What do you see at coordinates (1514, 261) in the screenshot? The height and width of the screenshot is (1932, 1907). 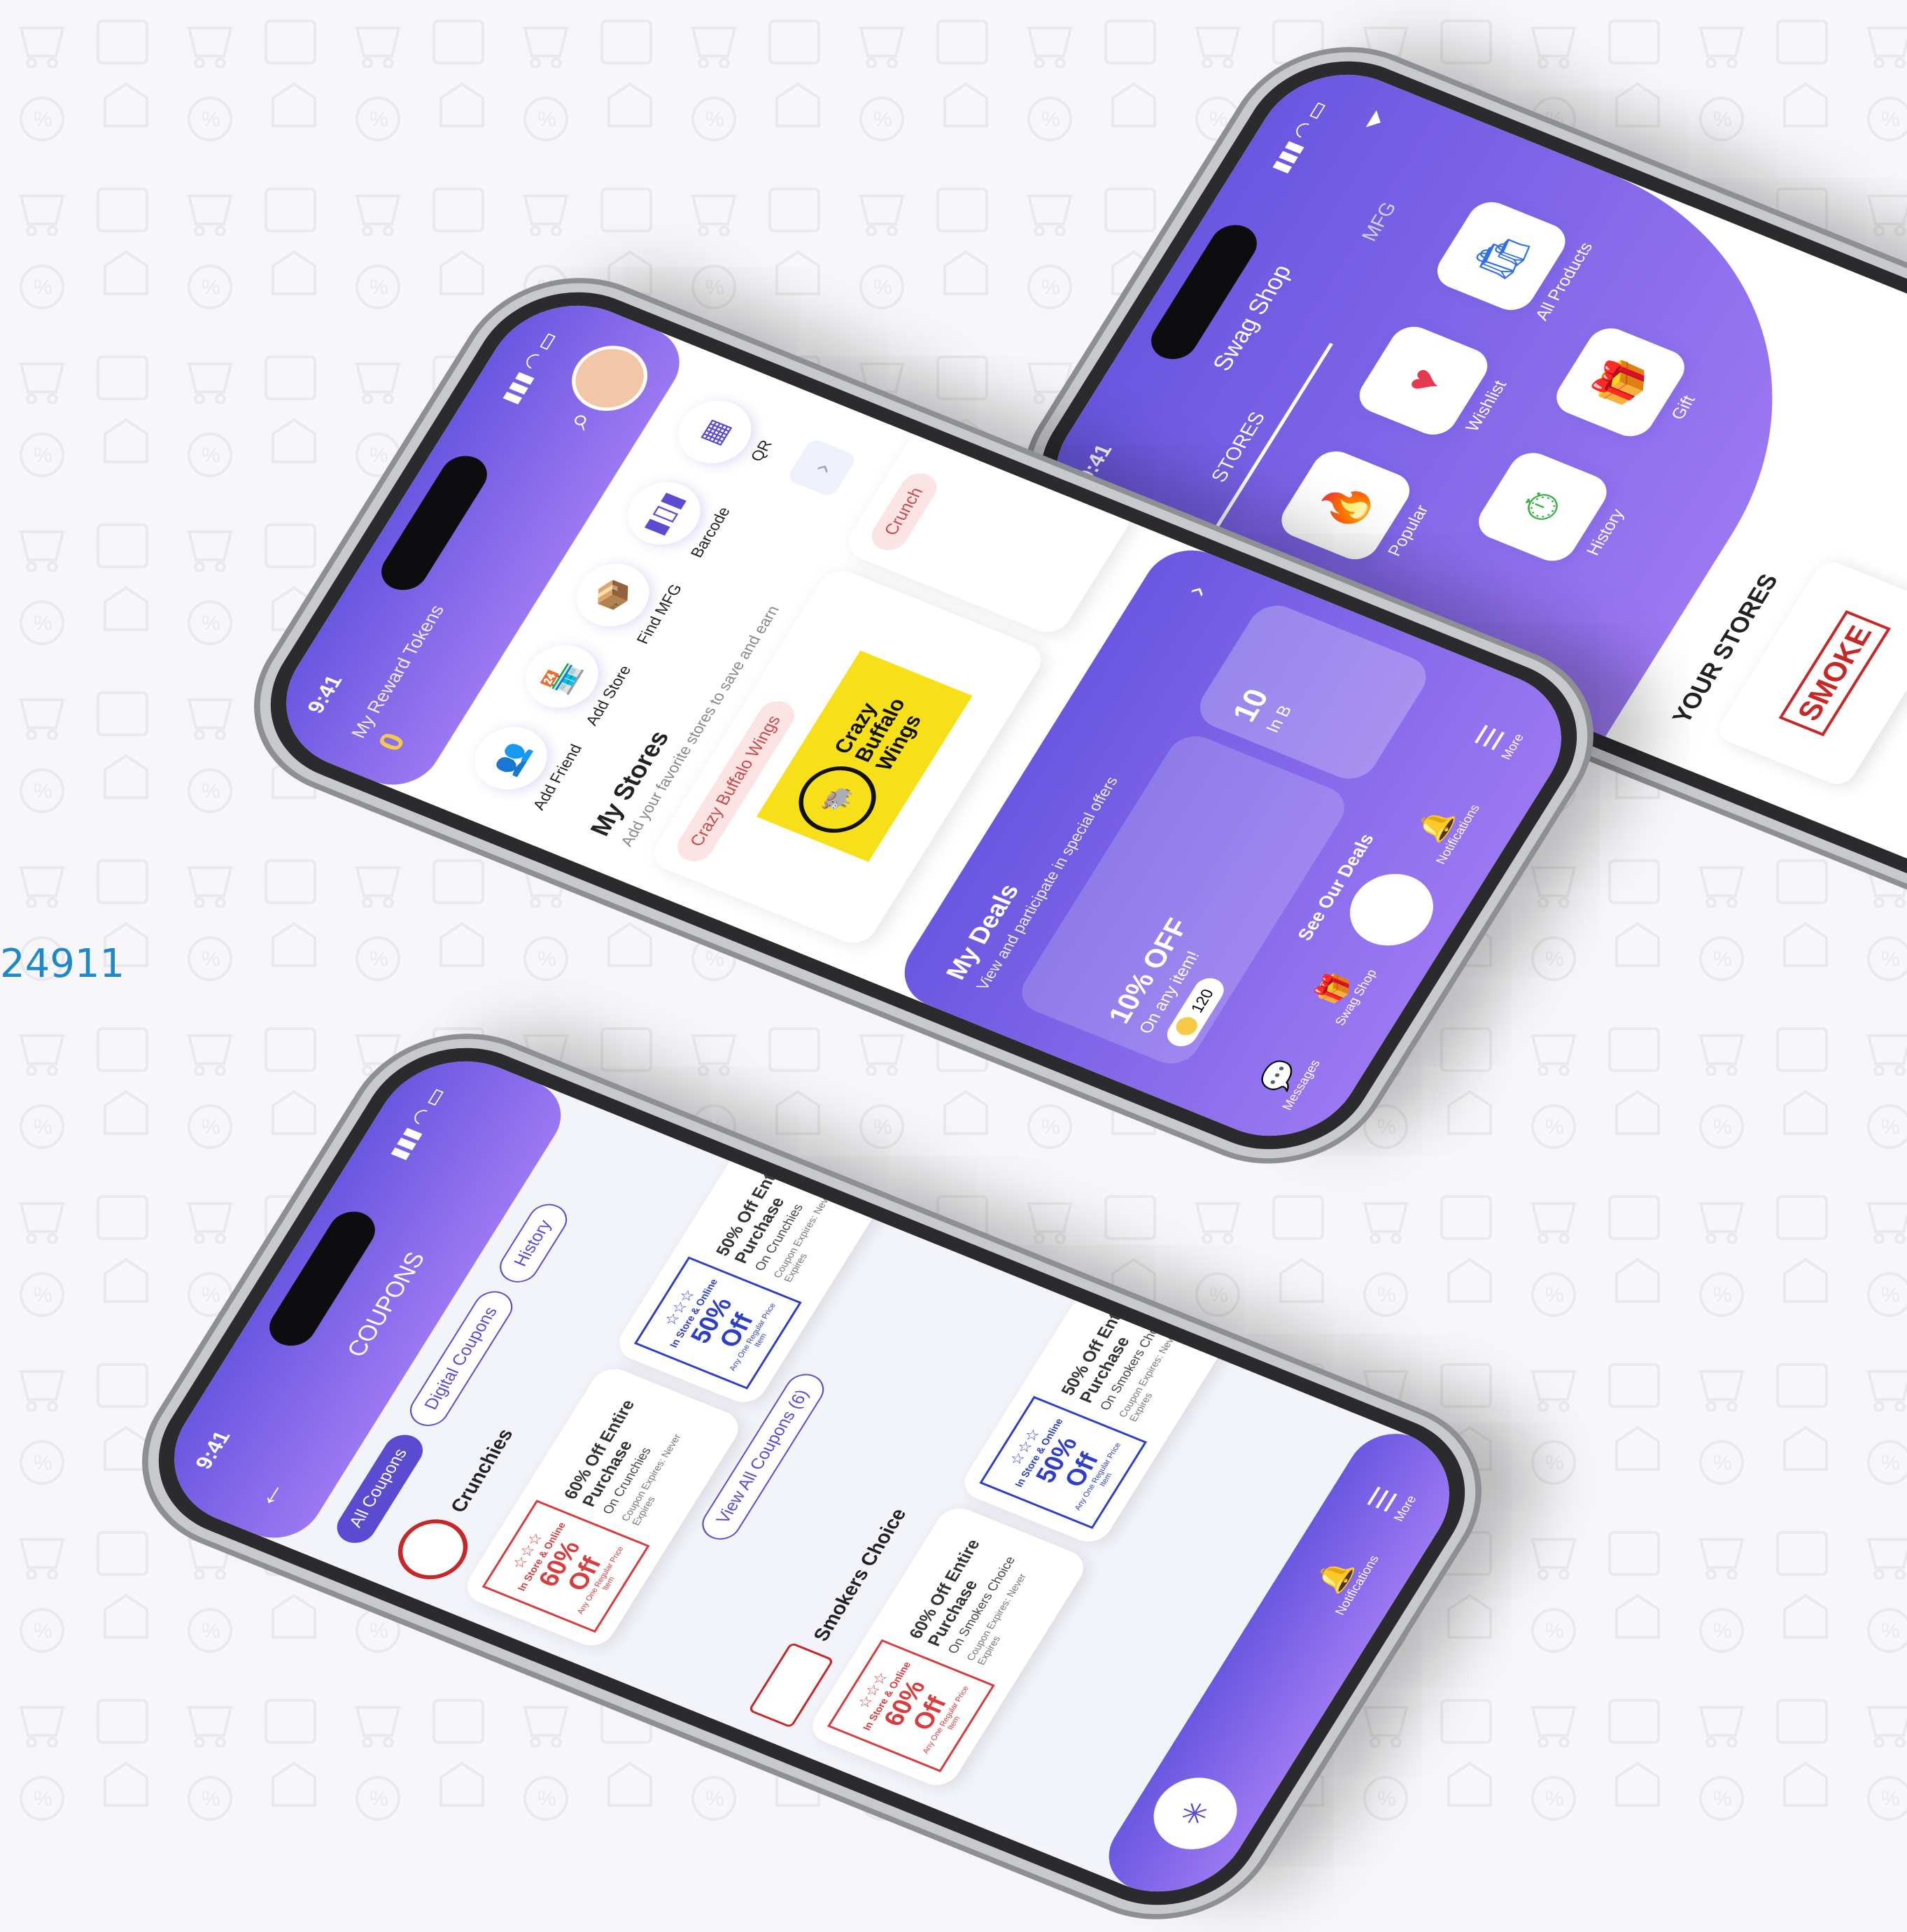 I see `tile-all-products: 🛍 All Products` at bounding box center [1514, 261].